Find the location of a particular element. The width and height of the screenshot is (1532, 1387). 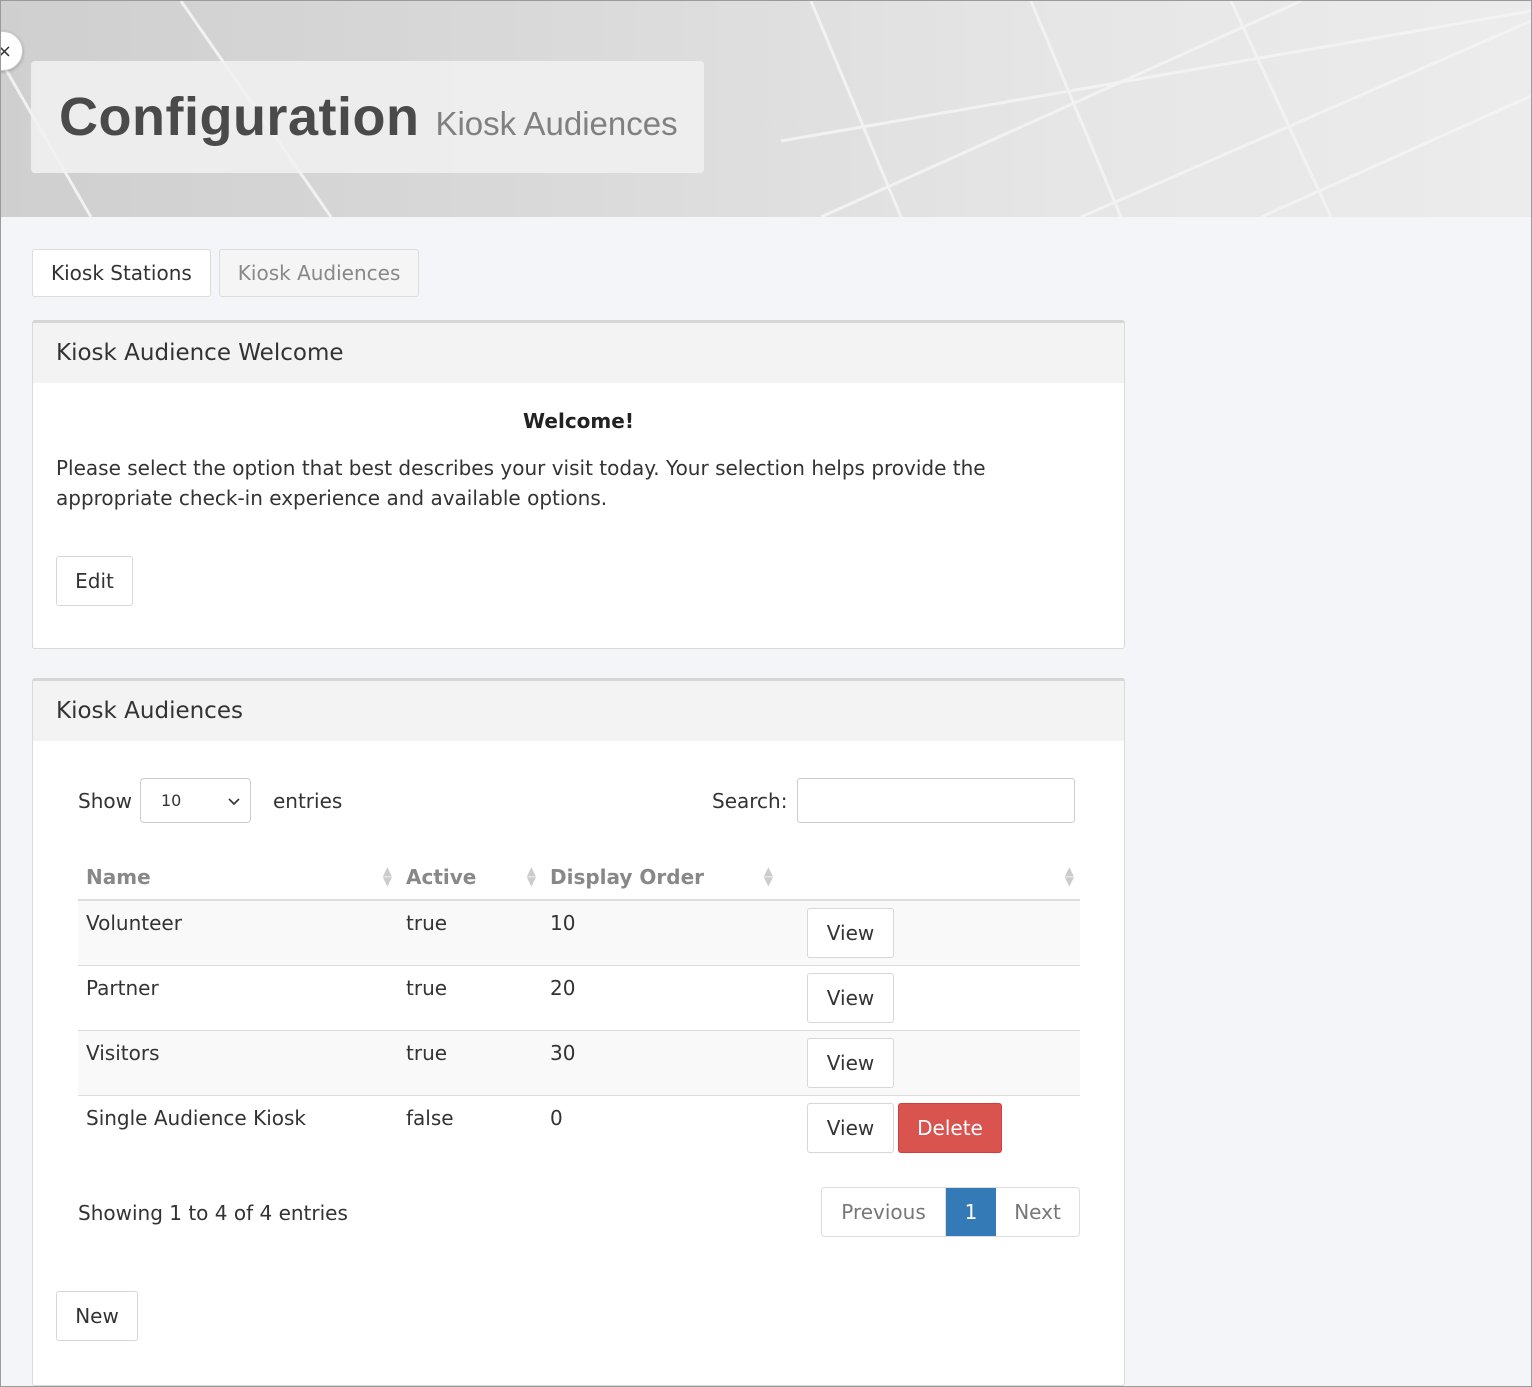

cell-display-order: 30 is located at coordinates (660, 1062).